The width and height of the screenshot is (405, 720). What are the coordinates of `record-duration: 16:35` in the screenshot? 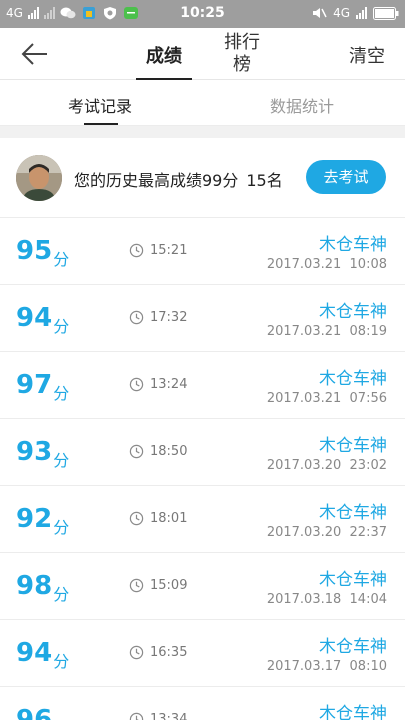 It's located at (169, 652).